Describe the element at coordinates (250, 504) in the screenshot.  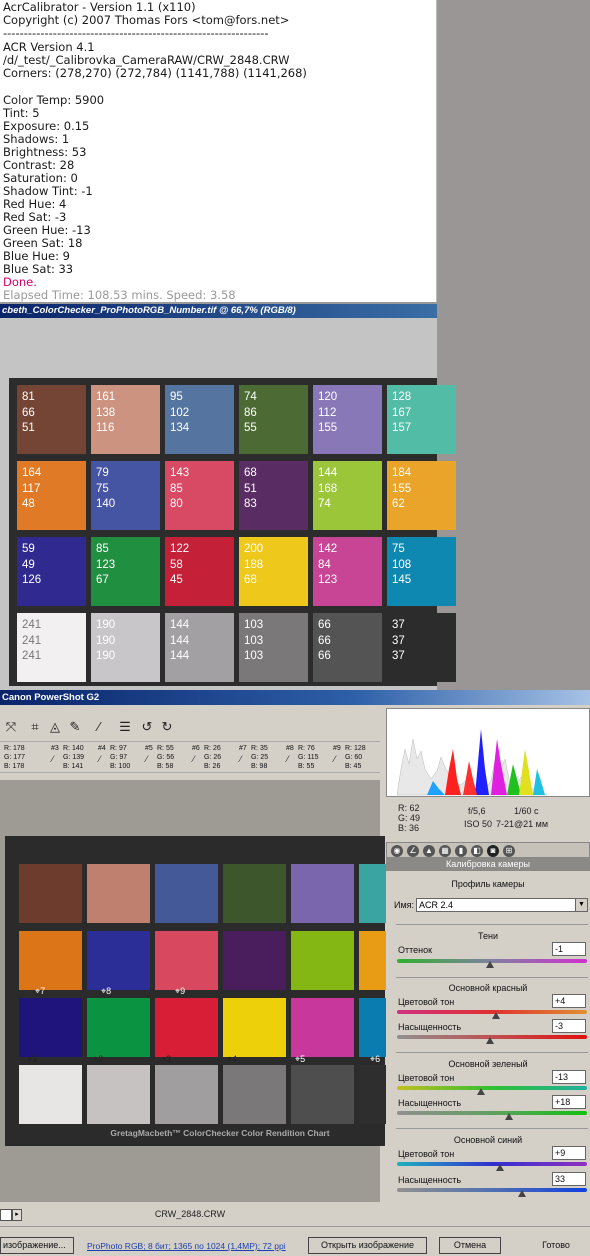
I see `patch-value-b: 83` at that location.